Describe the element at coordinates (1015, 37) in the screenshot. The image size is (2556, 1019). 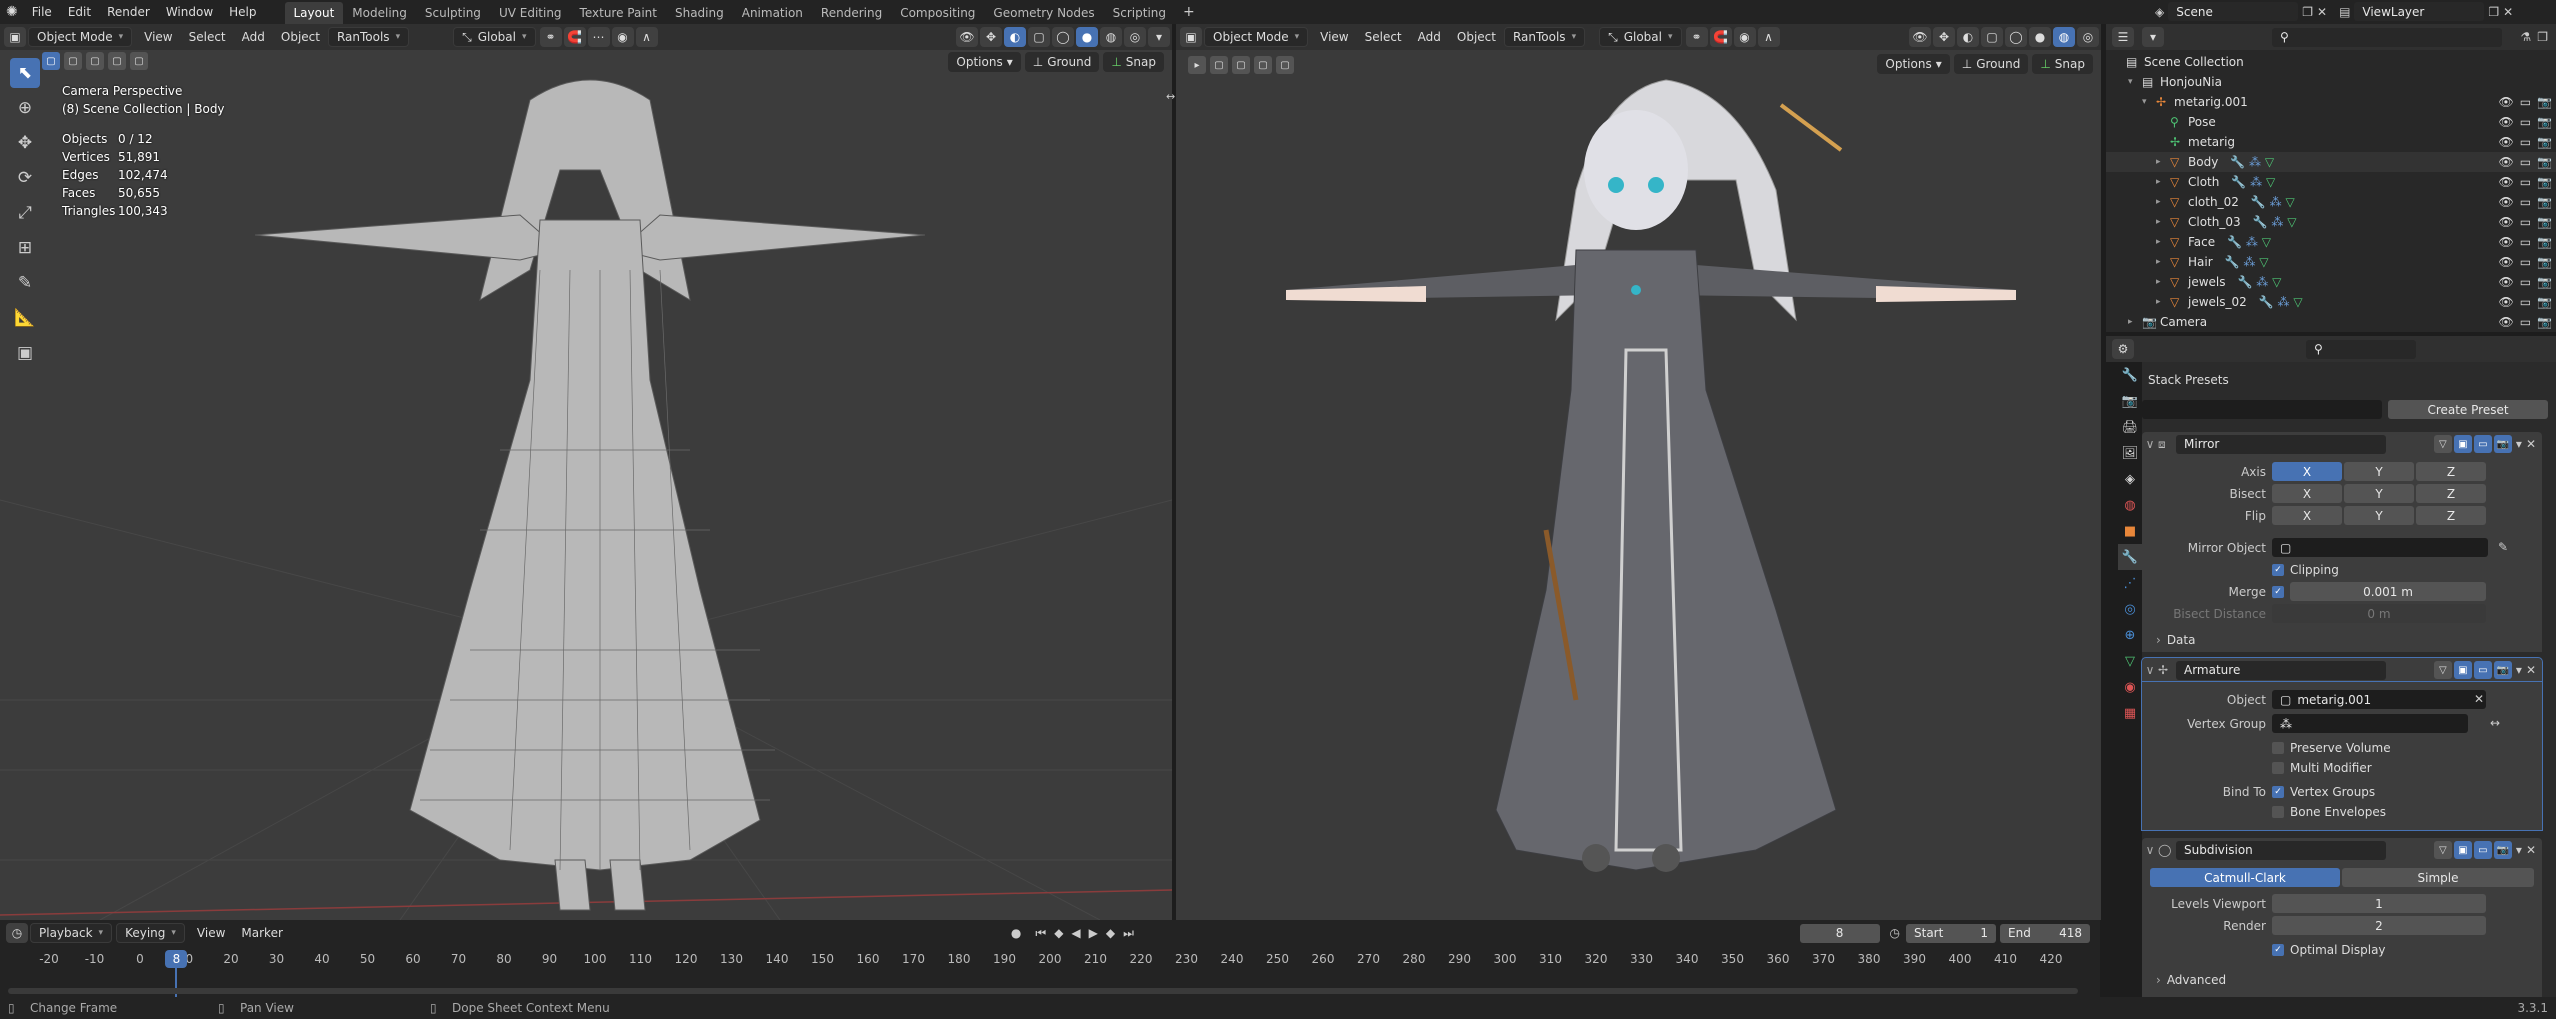
I see `overlay-icon: ◐` at that location.